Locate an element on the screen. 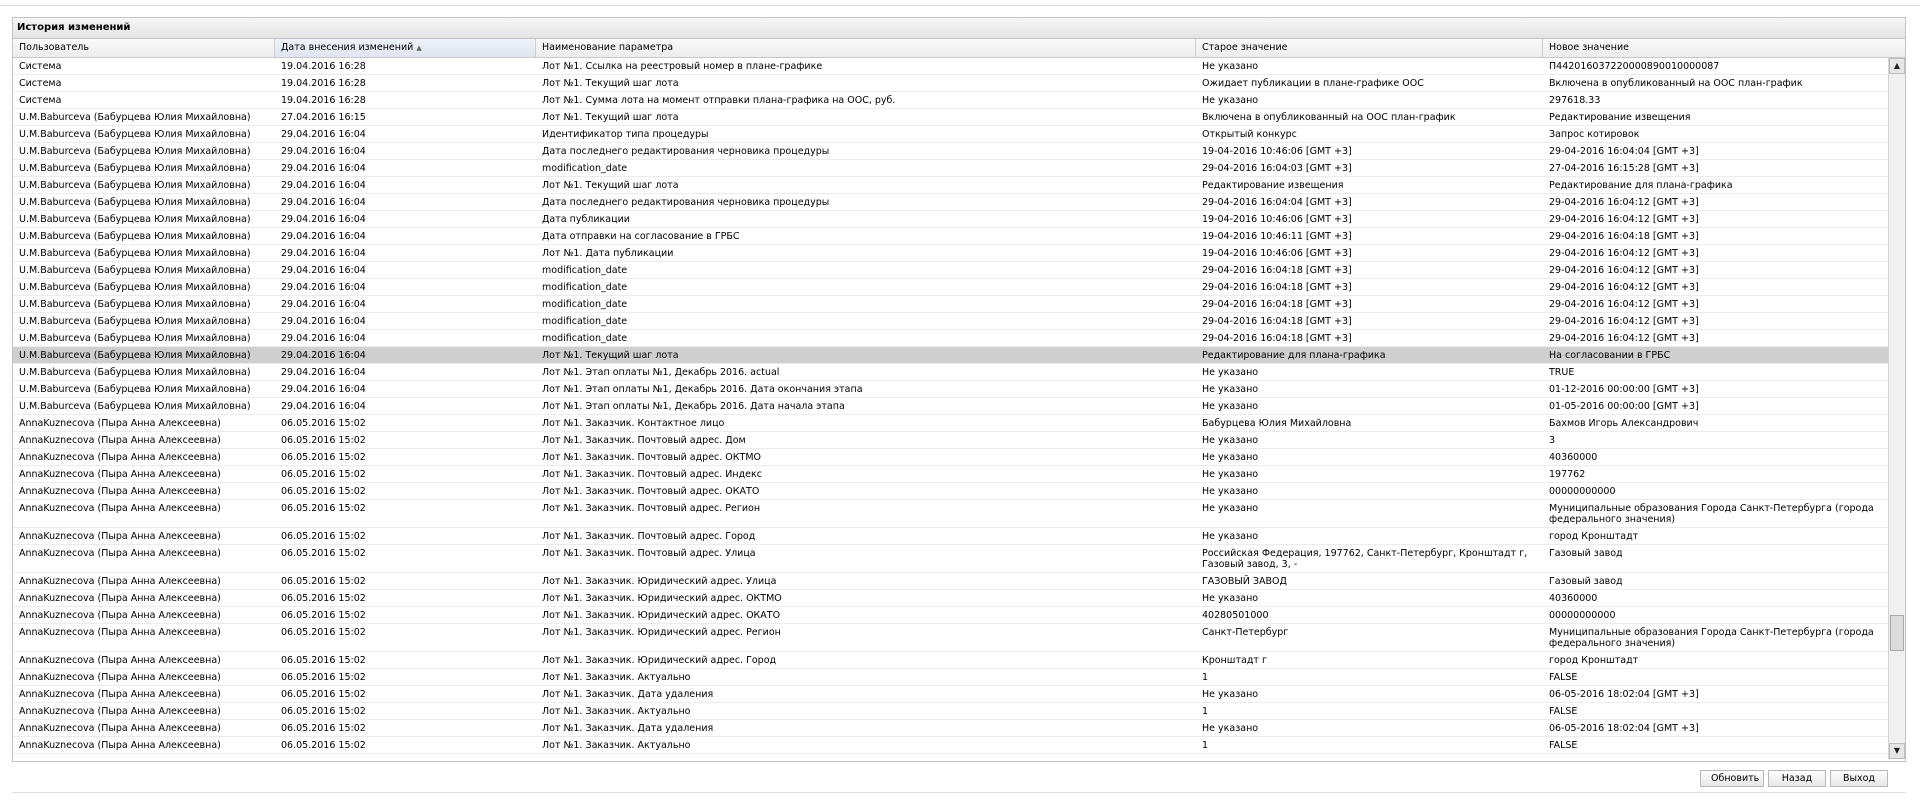  scroll-up-icon: ▲ is located at coordinates (1897, 66).